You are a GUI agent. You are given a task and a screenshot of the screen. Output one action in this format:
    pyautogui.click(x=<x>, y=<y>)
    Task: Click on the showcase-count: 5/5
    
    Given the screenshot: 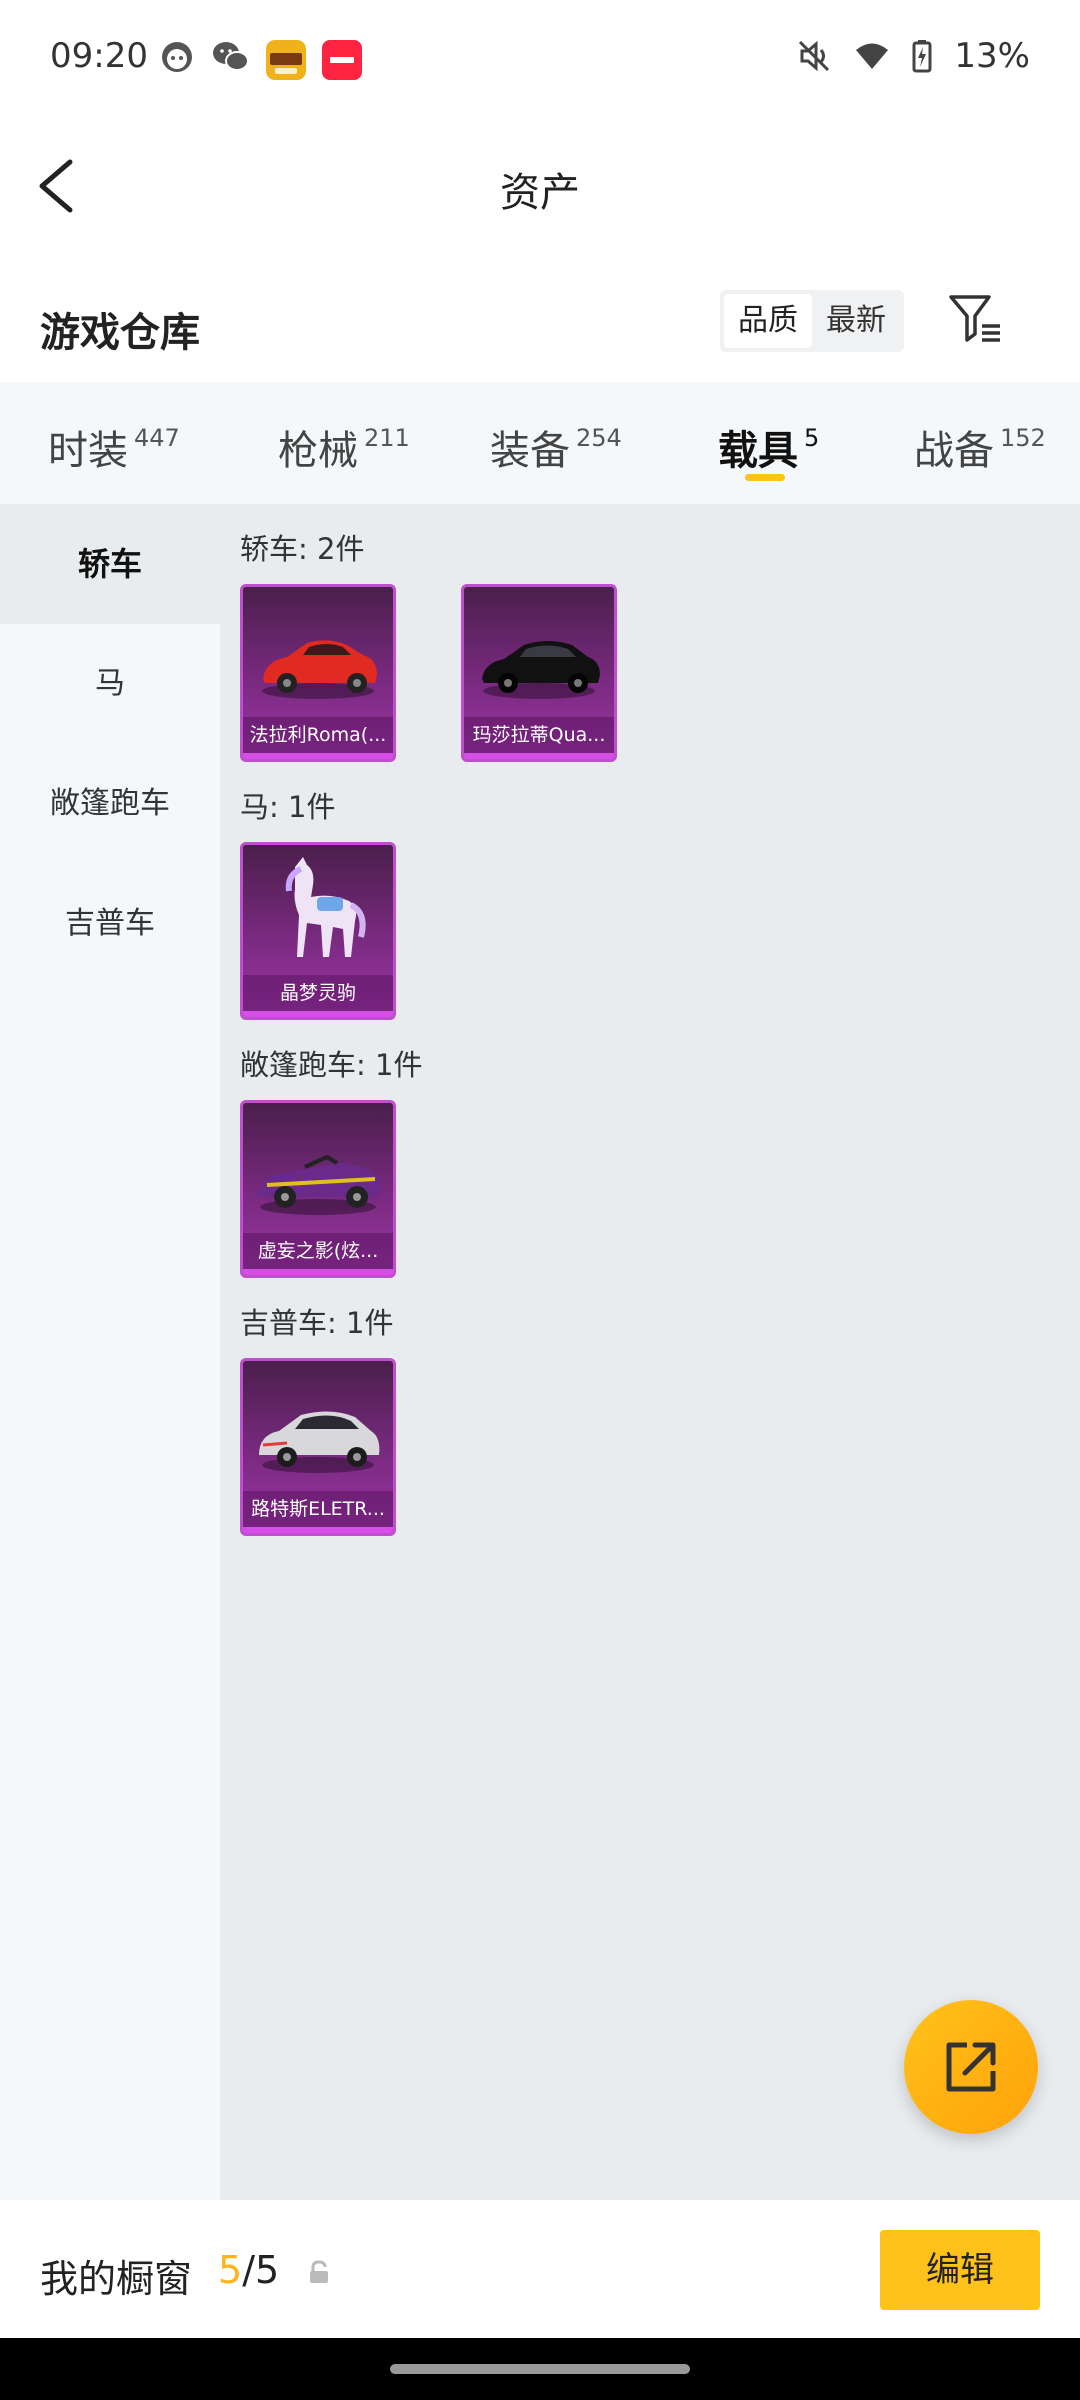 What is the action you would take?
    pyautogui.click(x=248, y=2270)
    